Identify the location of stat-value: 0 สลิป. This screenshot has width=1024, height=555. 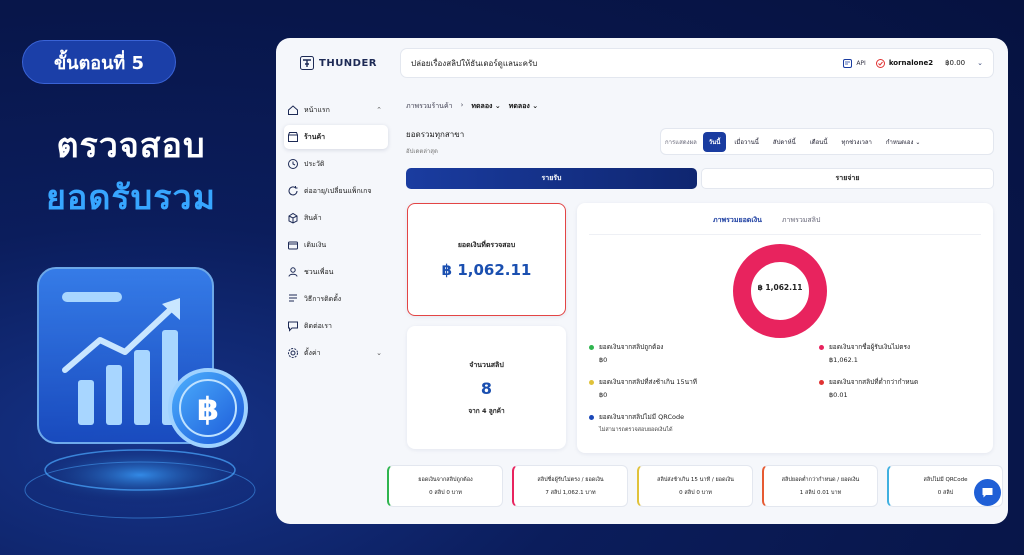
(945, 492).